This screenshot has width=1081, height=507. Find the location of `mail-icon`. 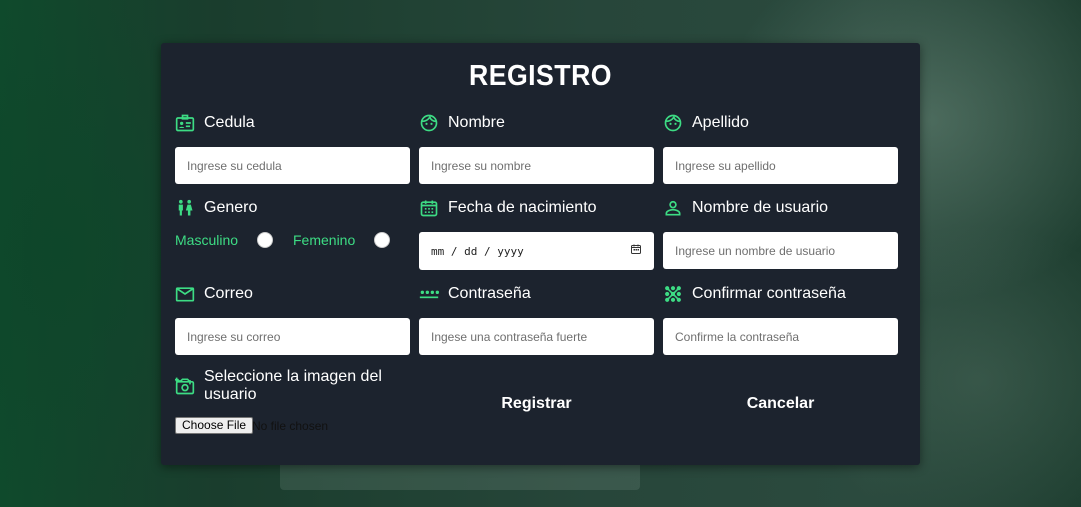

mail-icon is located at coordinates (185, 294).